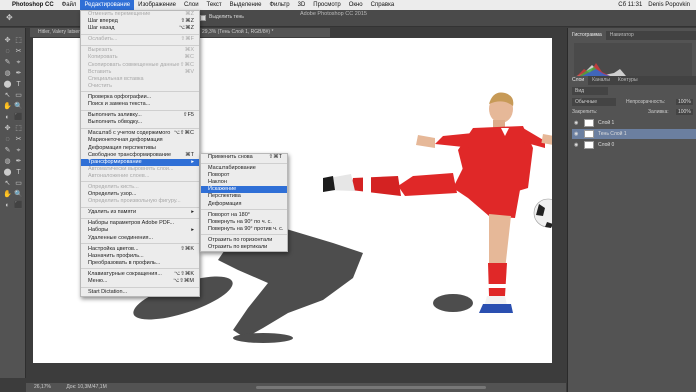  What do you see at coordinates (279, 5) in the screenshot?
I see `menubar-item: Фильтр` at bounding box center [279, 5].